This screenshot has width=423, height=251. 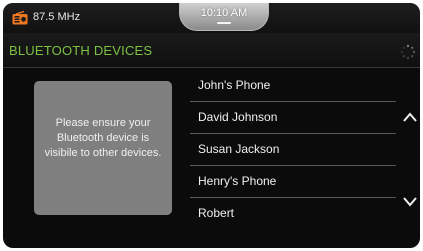 What do you see at coordinates (293, 118) in the screenshot?
I see `device-row: David Johnson` at bounding box center [293, 118].